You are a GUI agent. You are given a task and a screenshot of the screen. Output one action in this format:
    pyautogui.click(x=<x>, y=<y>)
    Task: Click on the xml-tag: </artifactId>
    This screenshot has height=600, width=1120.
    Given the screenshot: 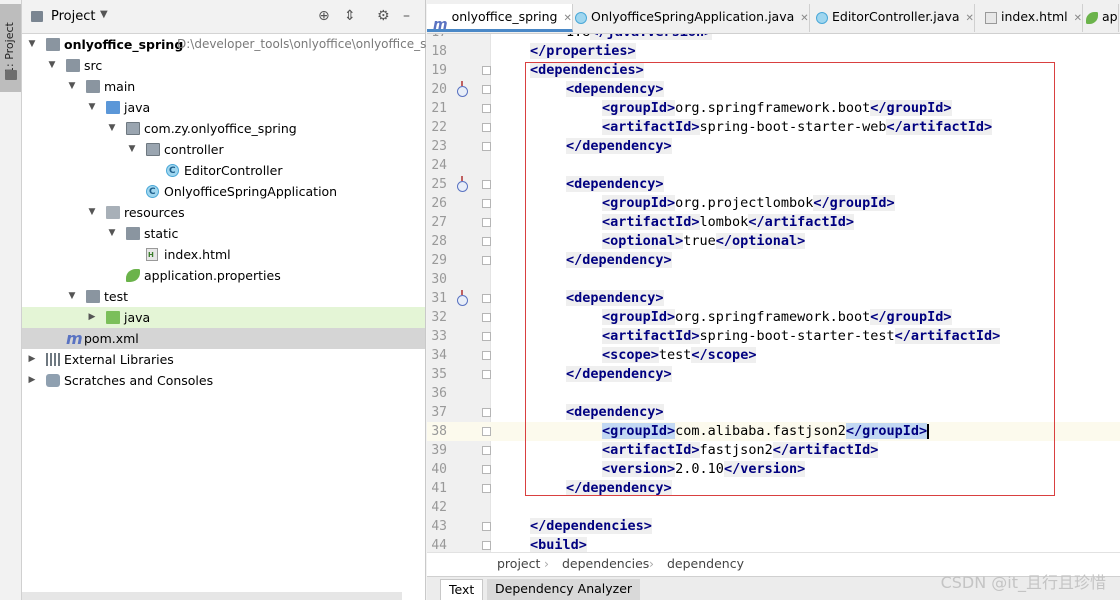 What is the action you would take?
    pyautogui.click(x=825, y=450)
    